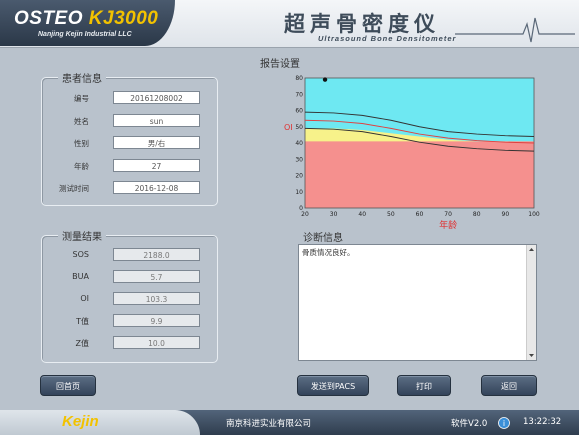 Image resolution: width=579 pixels, height=435 pixels. I want to click on home-button: 回首页, so click(68, 385).